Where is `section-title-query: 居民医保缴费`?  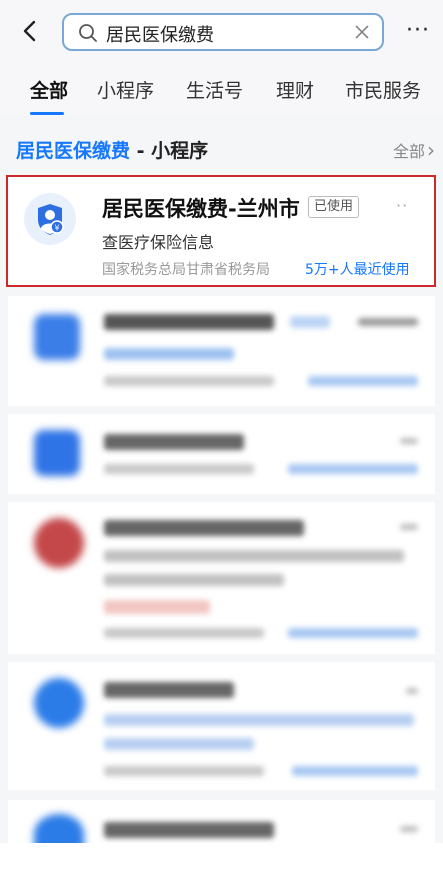
section-title-query: 居民医保缴费 is located at coordinates (73, 151).